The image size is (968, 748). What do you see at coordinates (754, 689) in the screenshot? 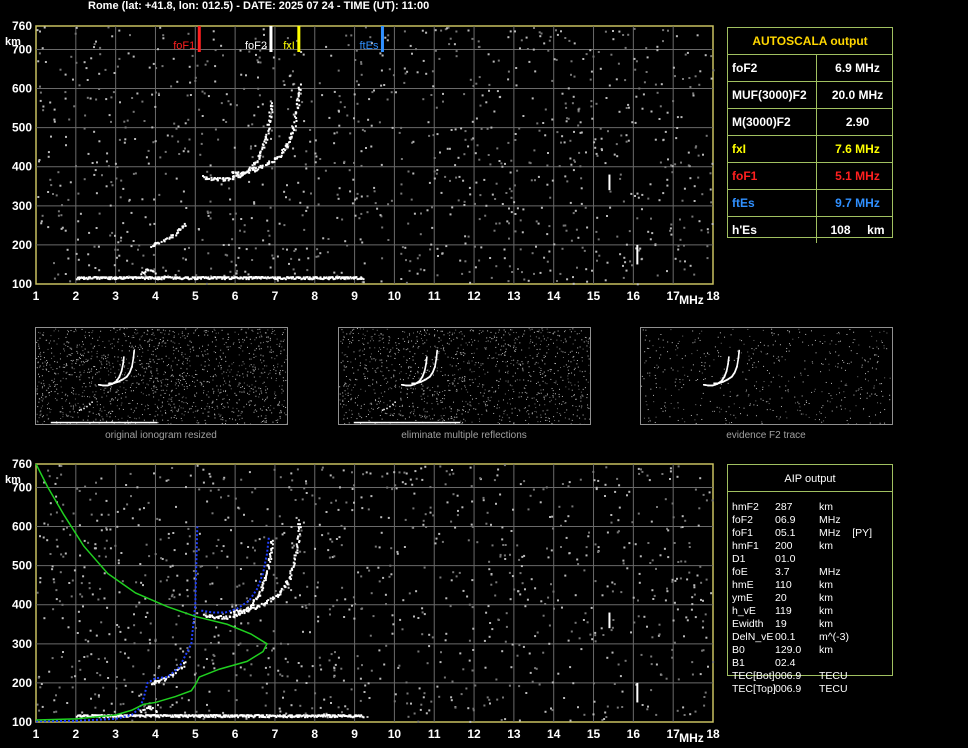
I see `aip-param: TEC[Top]` at bounding box center [754, 689].